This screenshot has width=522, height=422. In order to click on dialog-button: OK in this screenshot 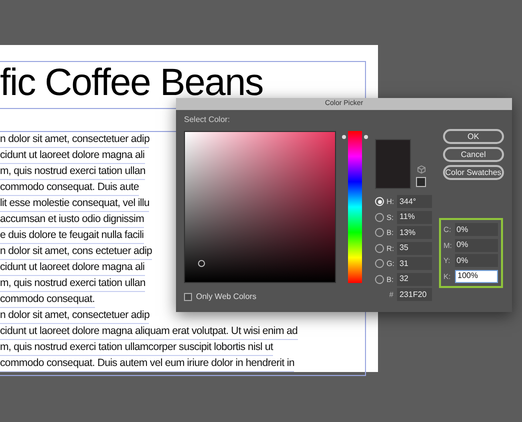, I will do `click(473, 136)`.